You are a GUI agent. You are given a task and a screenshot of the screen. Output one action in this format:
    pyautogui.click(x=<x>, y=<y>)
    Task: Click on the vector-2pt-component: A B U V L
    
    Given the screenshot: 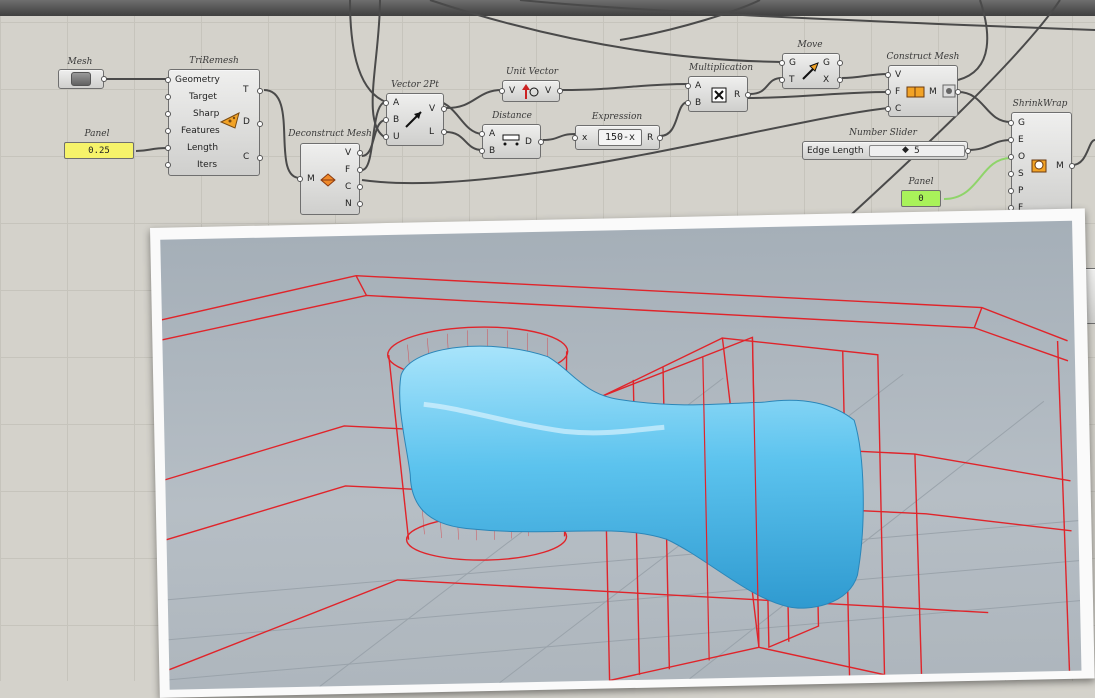 What is the action you would take?
    pyautogui.click(x=415, y=119)
    